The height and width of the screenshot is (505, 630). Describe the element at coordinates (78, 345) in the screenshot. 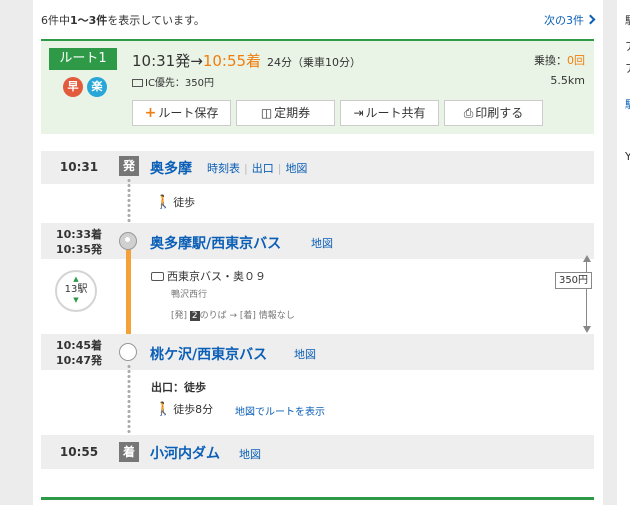

I see `station-arrival-time: 10:45着` at that location.